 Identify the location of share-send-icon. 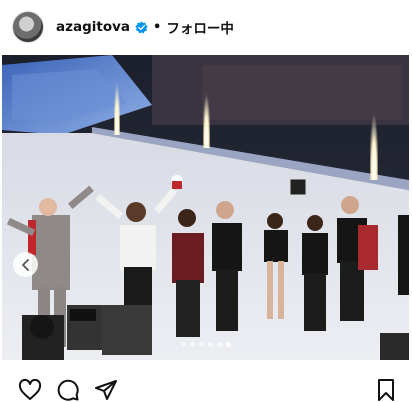
(106, 390).